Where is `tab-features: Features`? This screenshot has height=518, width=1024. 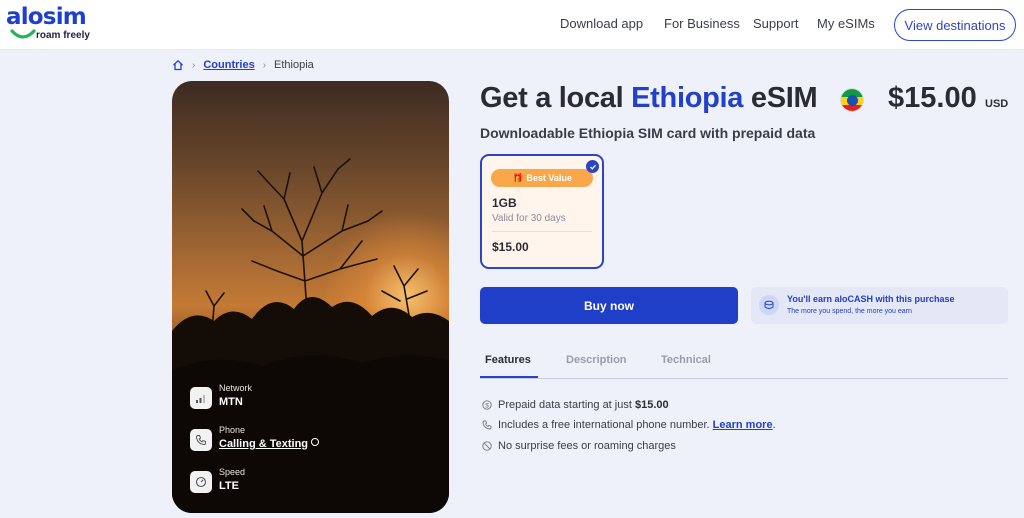
tab-features: Features is located at coordinates (508, 360).